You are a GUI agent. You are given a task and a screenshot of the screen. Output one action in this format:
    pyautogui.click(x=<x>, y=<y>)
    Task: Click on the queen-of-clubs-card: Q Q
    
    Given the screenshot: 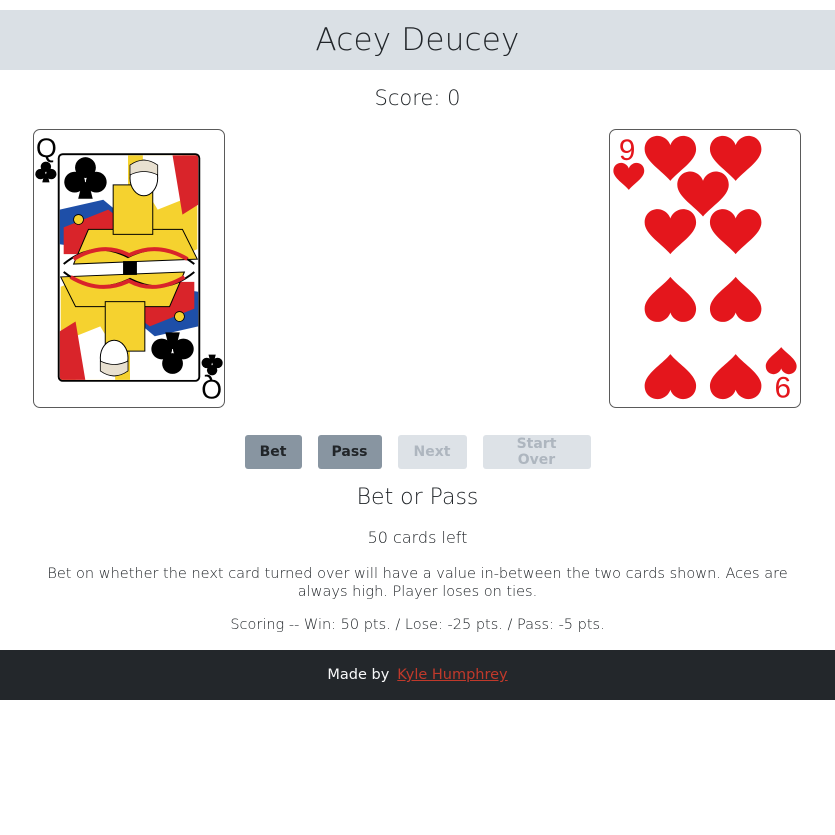 What is the action you would take?
    pyautogui.click(x=129, y=268)
    